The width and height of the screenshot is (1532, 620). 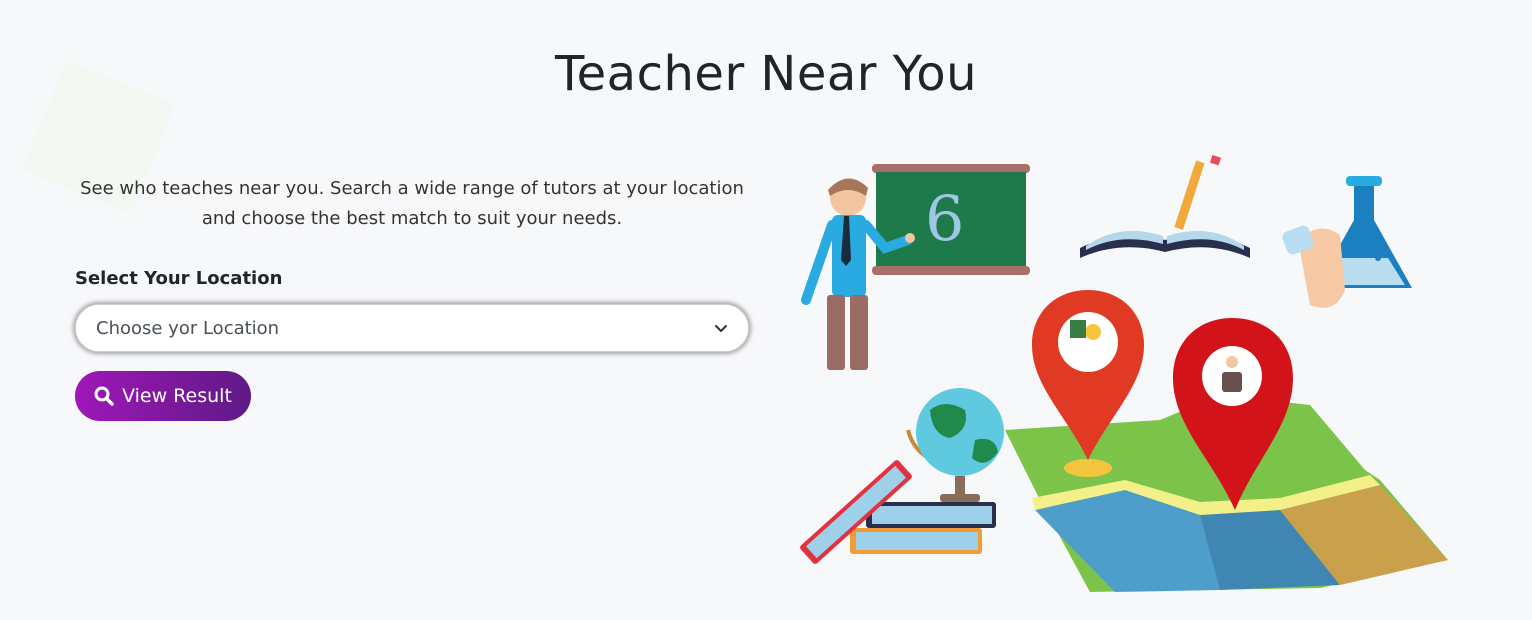 I want to click on globe-icon, so click(x=955, y=445).